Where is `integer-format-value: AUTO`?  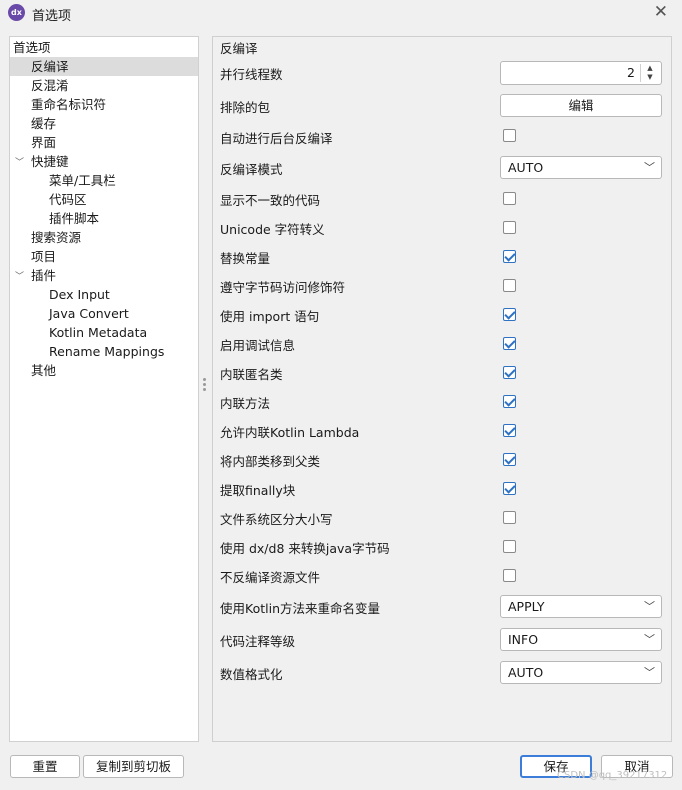
integer-format-value: AUTO is located at coordinates (526, 672).